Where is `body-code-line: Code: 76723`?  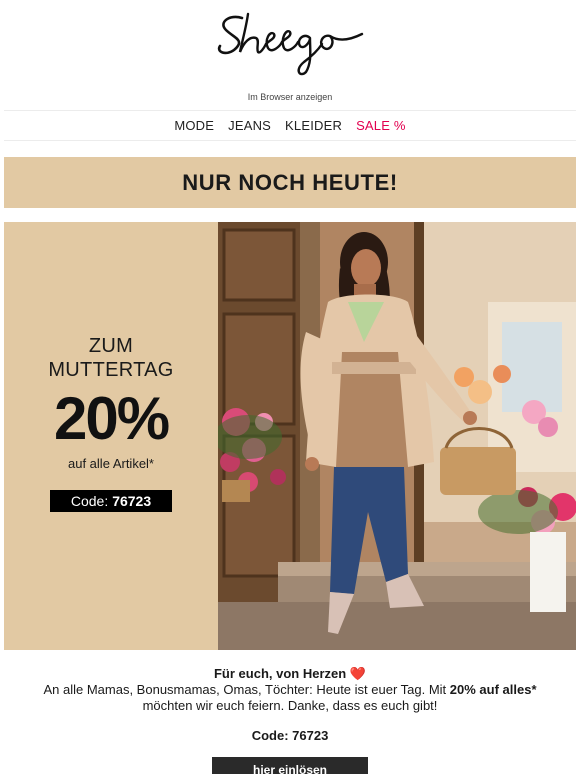 body-code-line: Code: 76723 is located at coordinates (290, 735).